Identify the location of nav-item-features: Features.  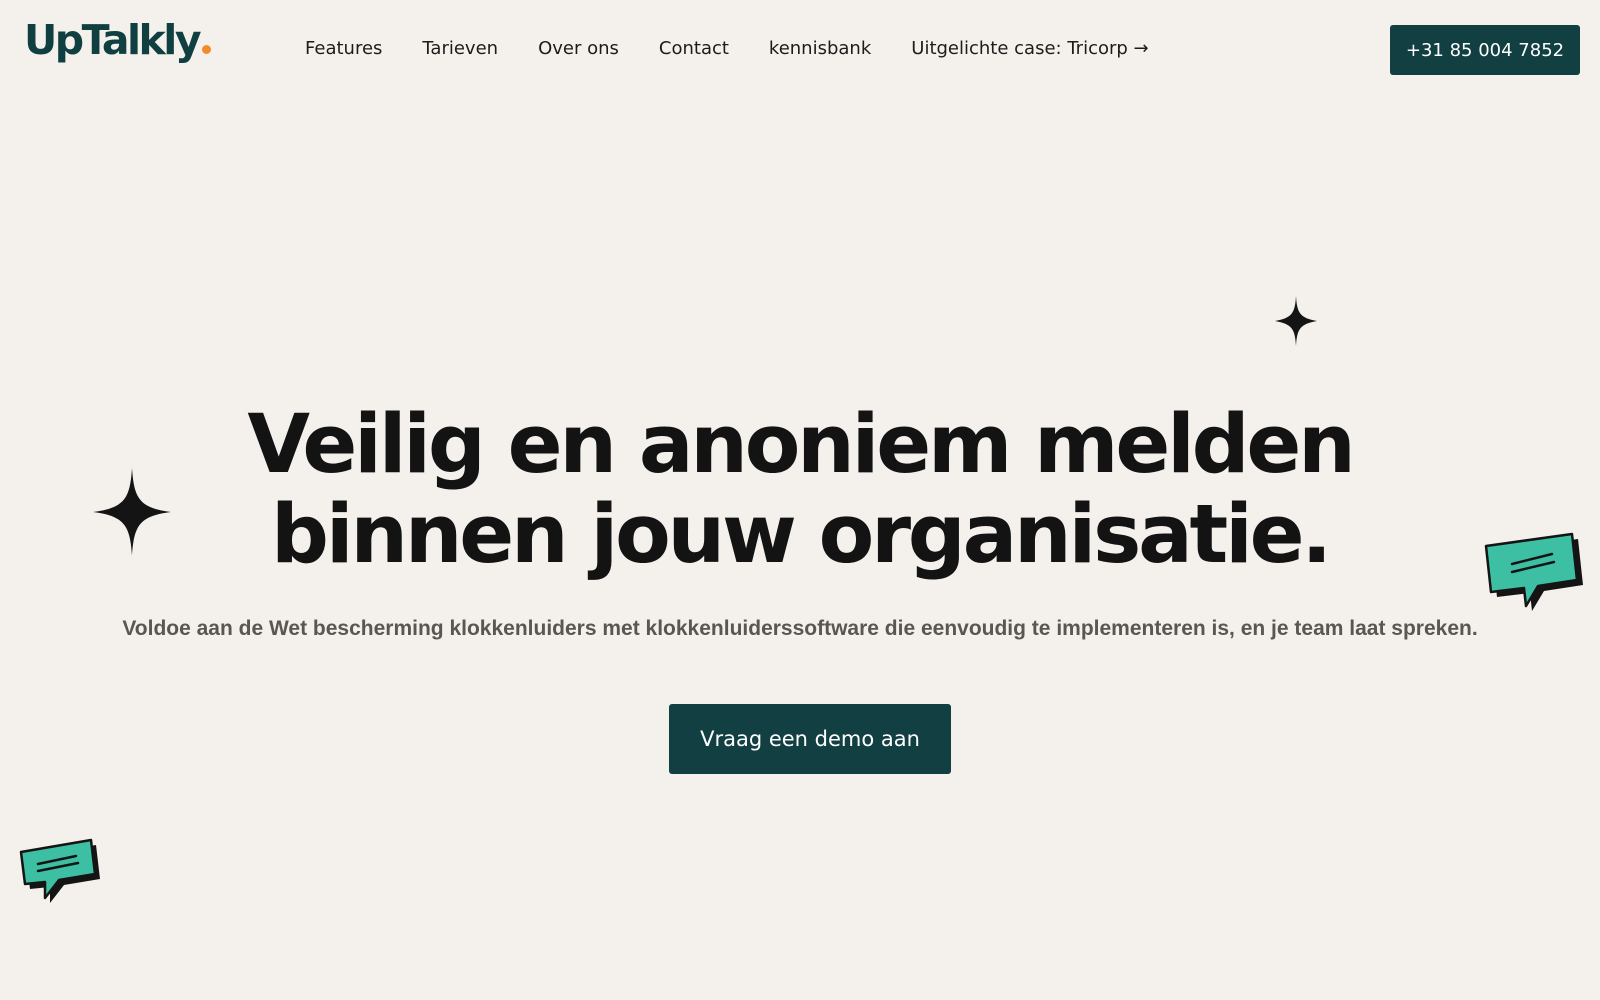
(343, 48).